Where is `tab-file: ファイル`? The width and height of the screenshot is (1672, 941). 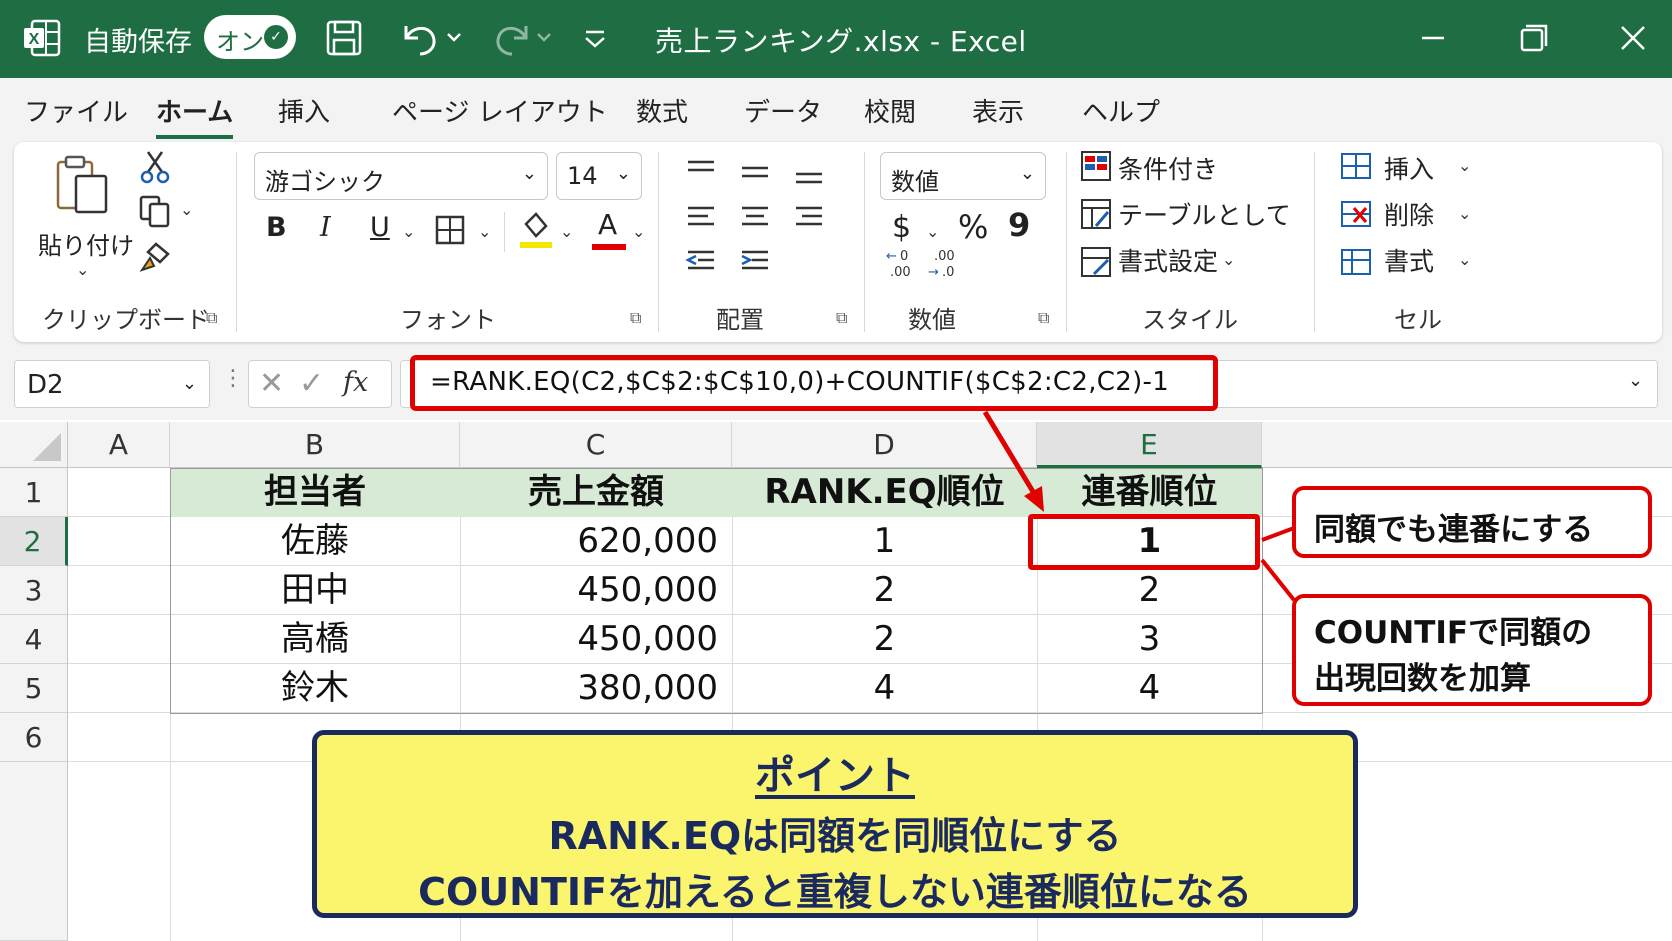 tab-file: ファイル is located at coordinates (76, 110).